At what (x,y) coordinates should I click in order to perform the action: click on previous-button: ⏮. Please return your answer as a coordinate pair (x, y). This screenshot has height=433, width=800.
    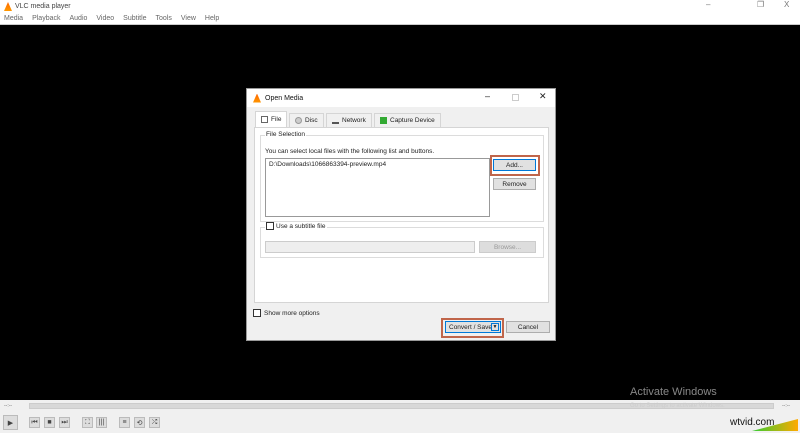
    Looking at the image, I should click on (34, 422).